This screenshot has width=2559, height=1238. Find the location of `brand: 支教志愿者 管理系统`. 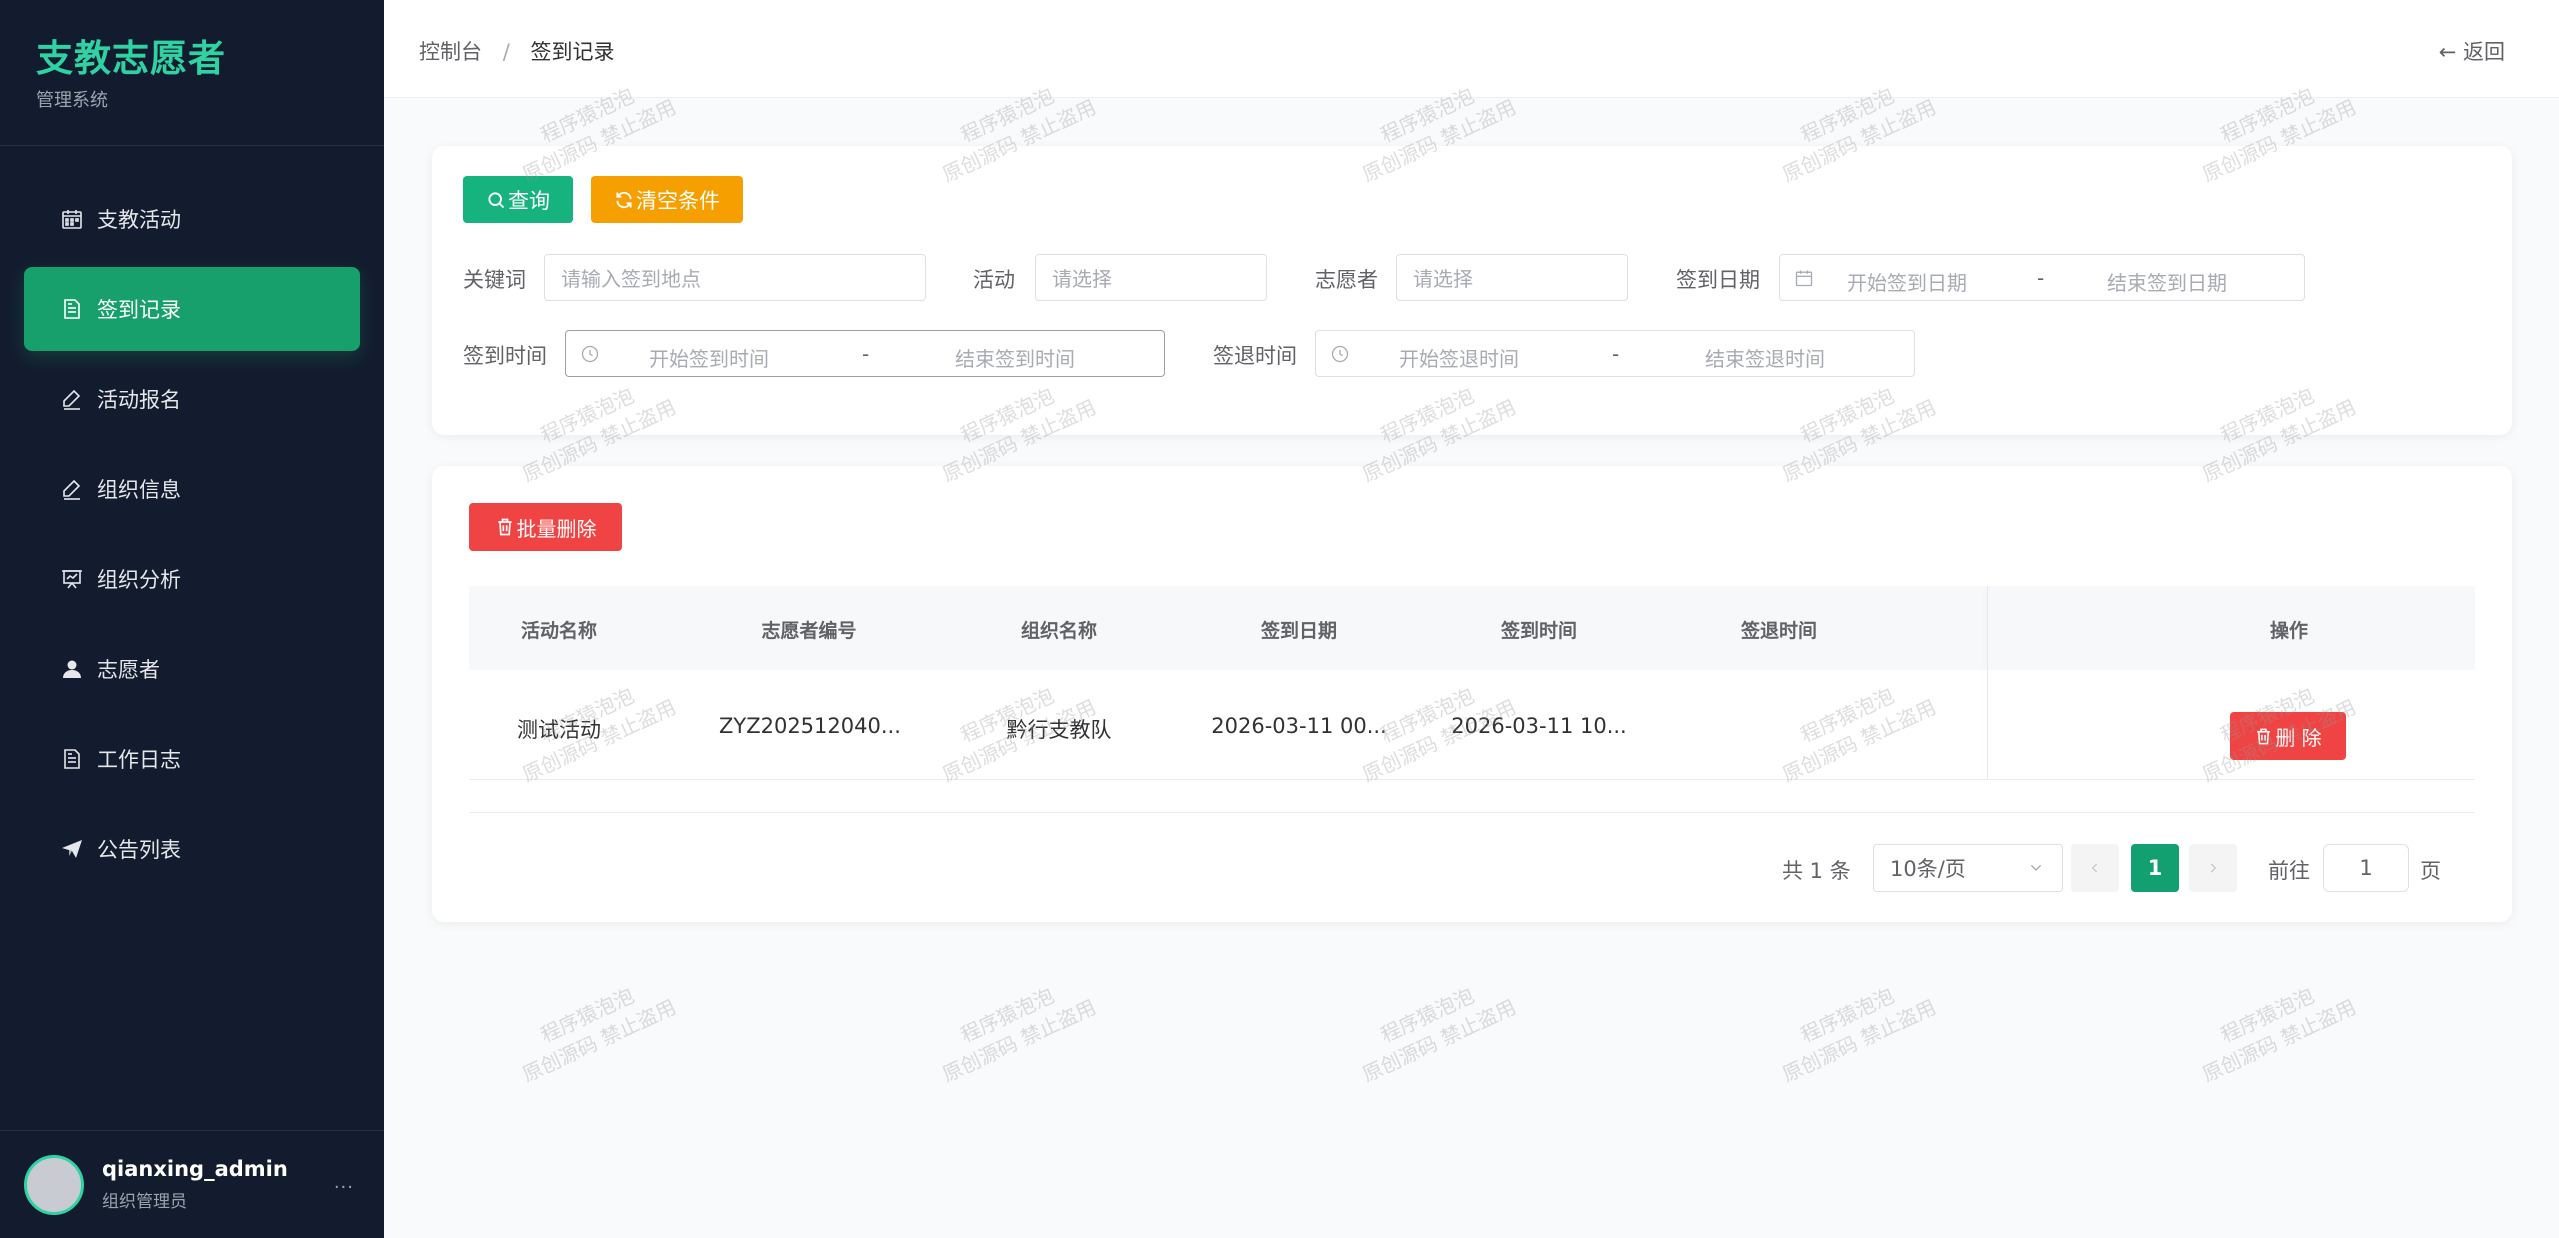

brand: 支教志愿者 管理系统 is located at coordinates (192, 73).